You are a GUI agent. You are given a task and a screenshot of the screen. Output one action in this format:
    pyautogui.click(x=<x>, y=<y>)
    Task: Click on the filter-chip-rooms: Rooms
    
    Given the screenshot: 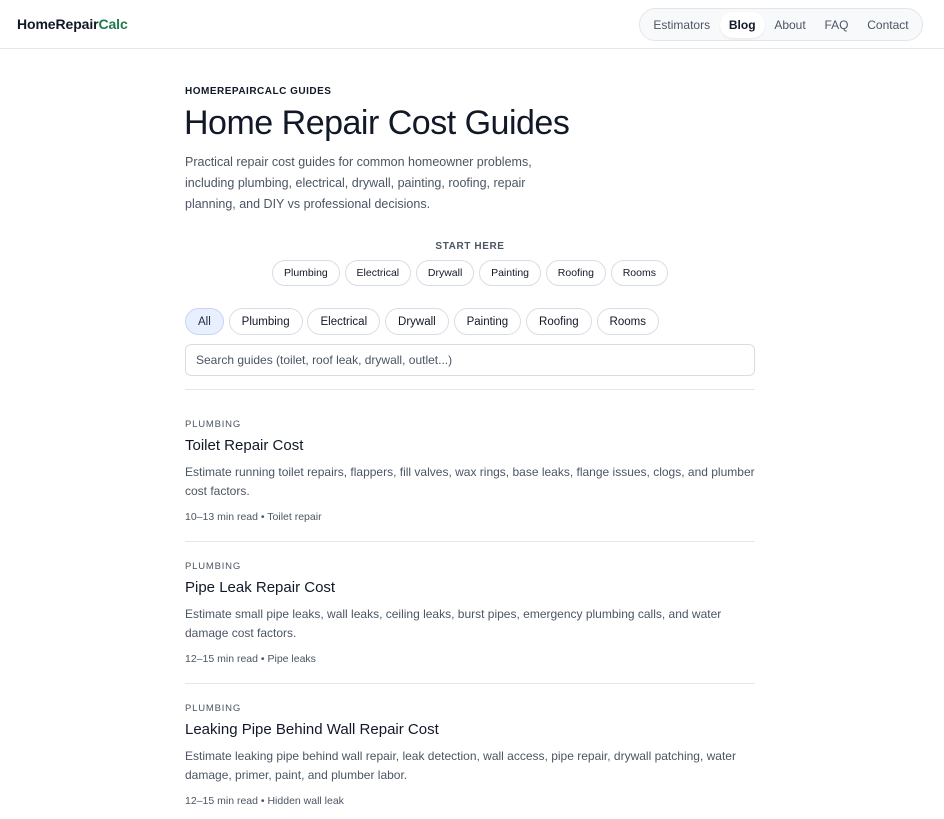 What is the action you would take?
    pyautogui.click(x=627, y=321)
    